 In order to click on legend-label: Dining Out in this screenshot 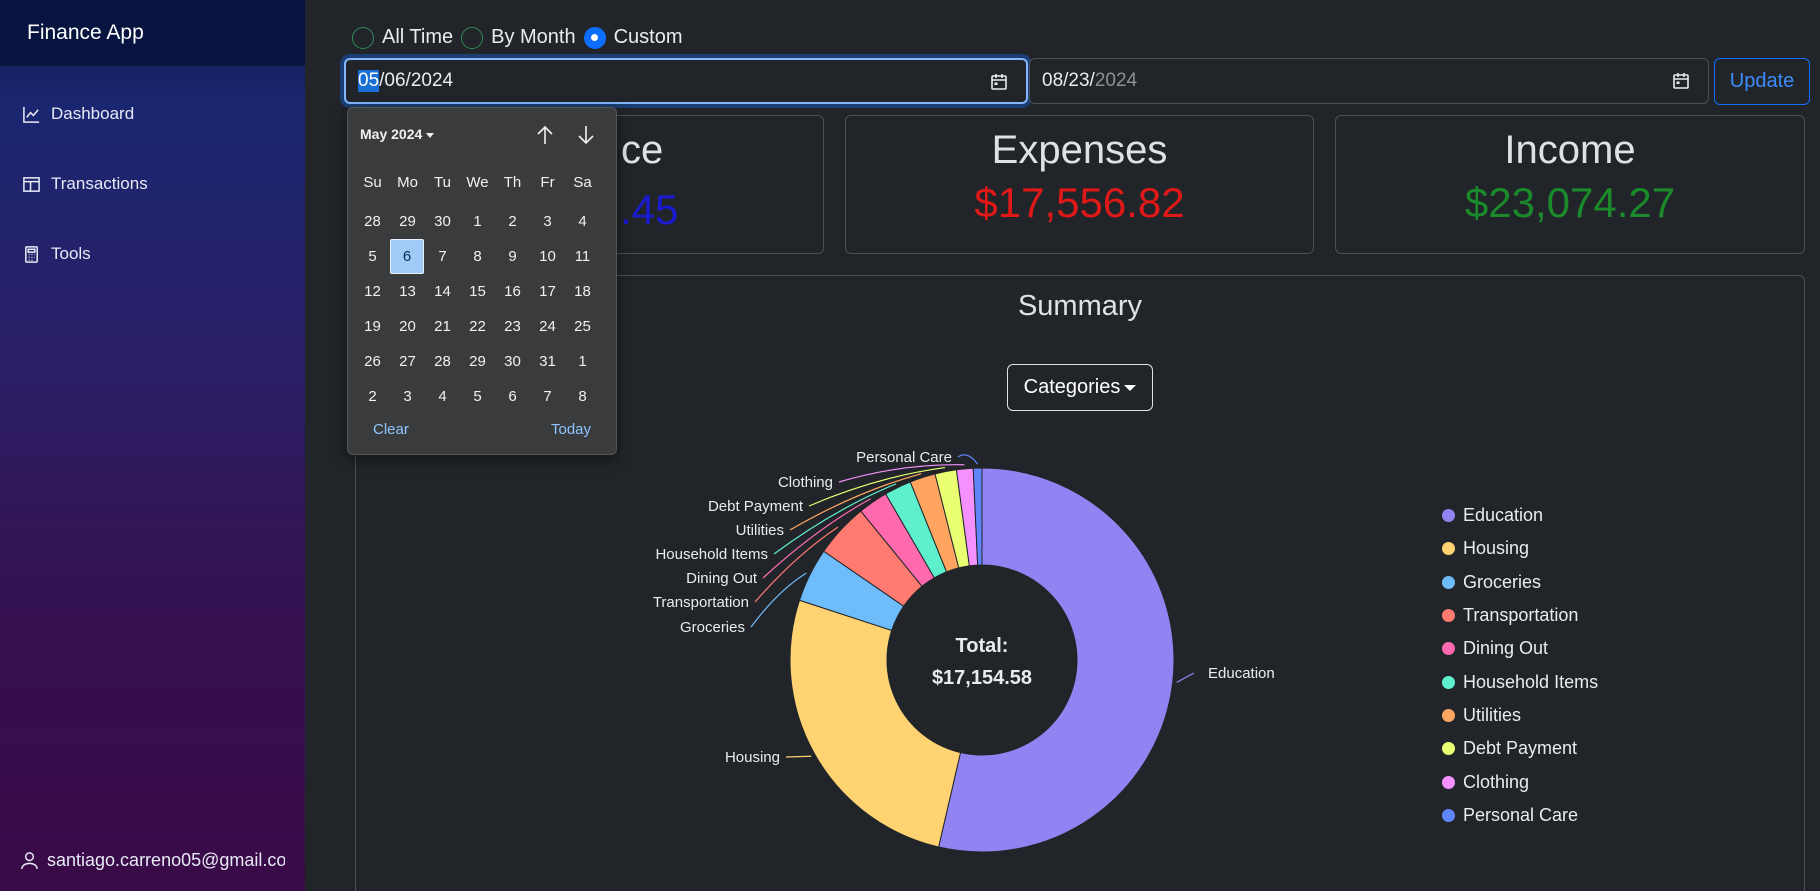, I will do `click(1506, 648)`.